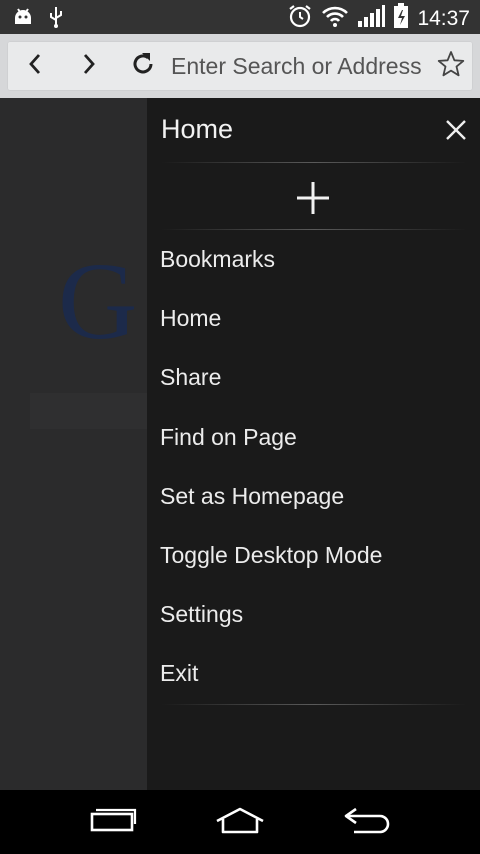 This screenshot has width=480, height=854. Describe the element at coordinates (313, 614) in the screenshot. I see `menu-item-settings: Settings` at that location.